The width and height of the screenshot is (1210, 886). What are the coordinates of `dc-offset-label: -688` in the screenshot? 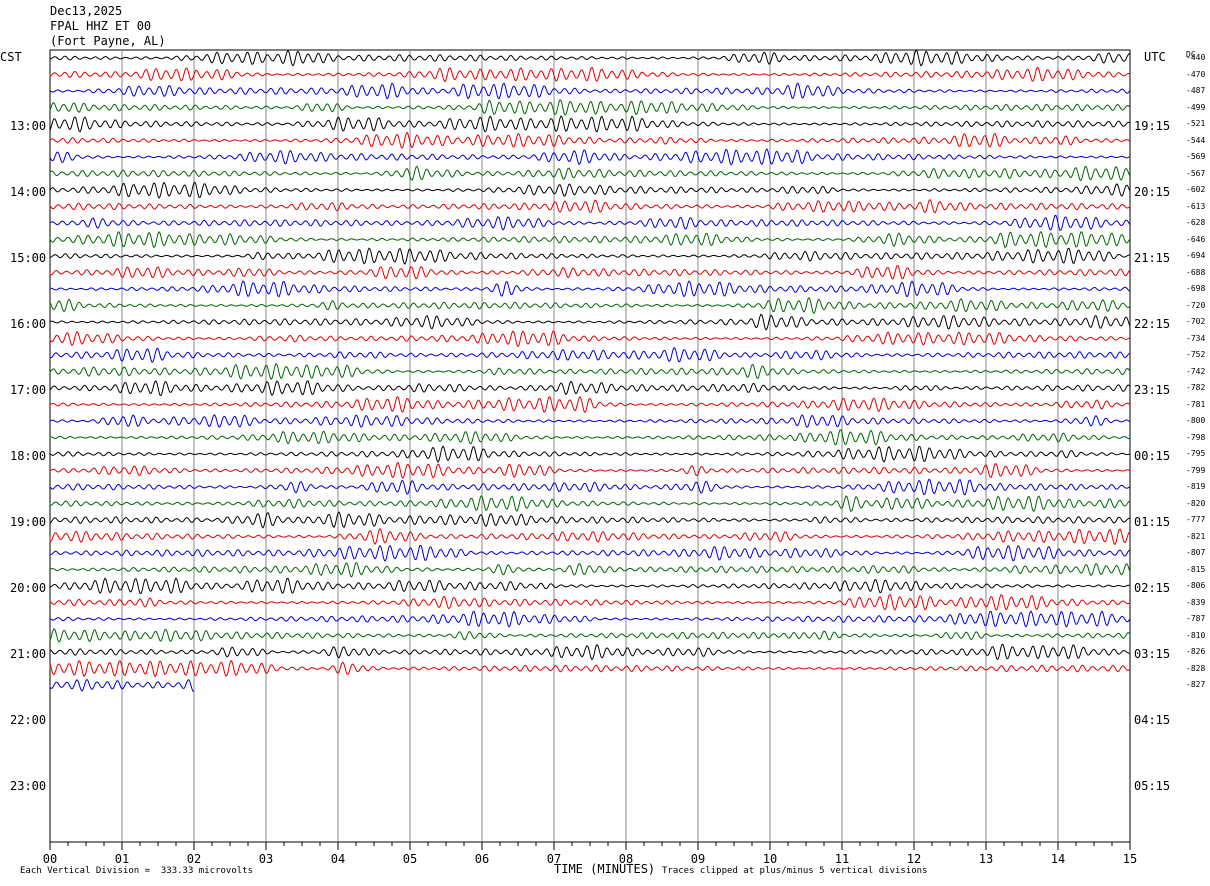 It's located at (1196, 272).